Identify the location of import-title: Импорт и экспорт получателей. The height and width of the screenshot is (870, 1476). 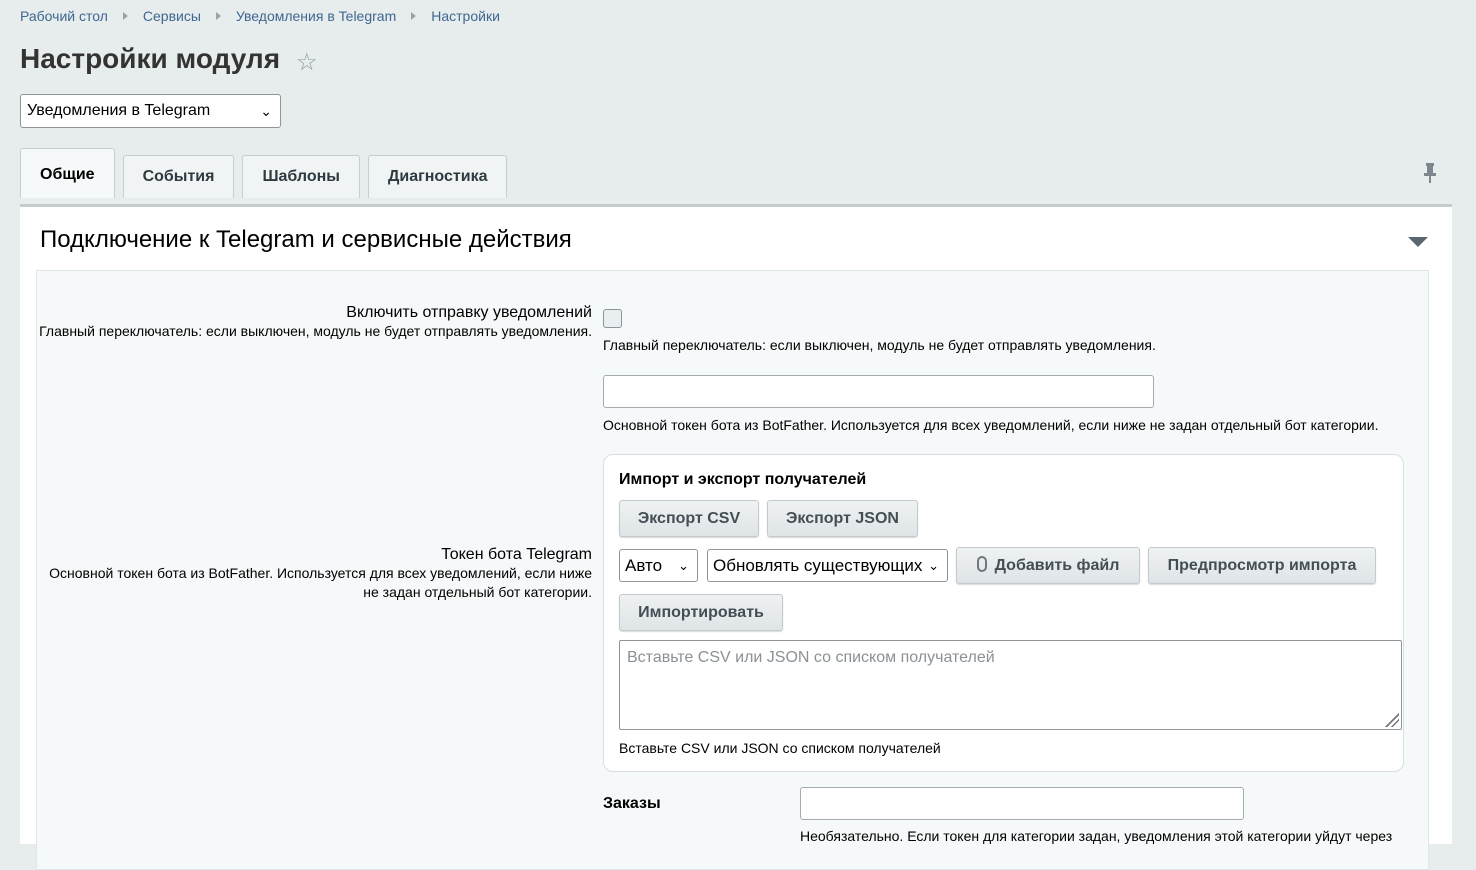
(743, 479).